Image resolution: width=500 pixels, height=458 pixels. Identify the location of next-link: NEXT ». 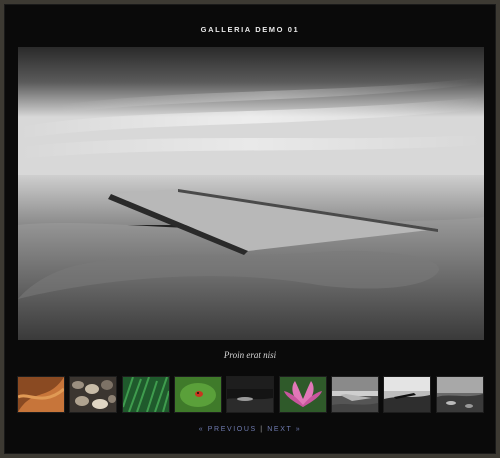
(284, 429).